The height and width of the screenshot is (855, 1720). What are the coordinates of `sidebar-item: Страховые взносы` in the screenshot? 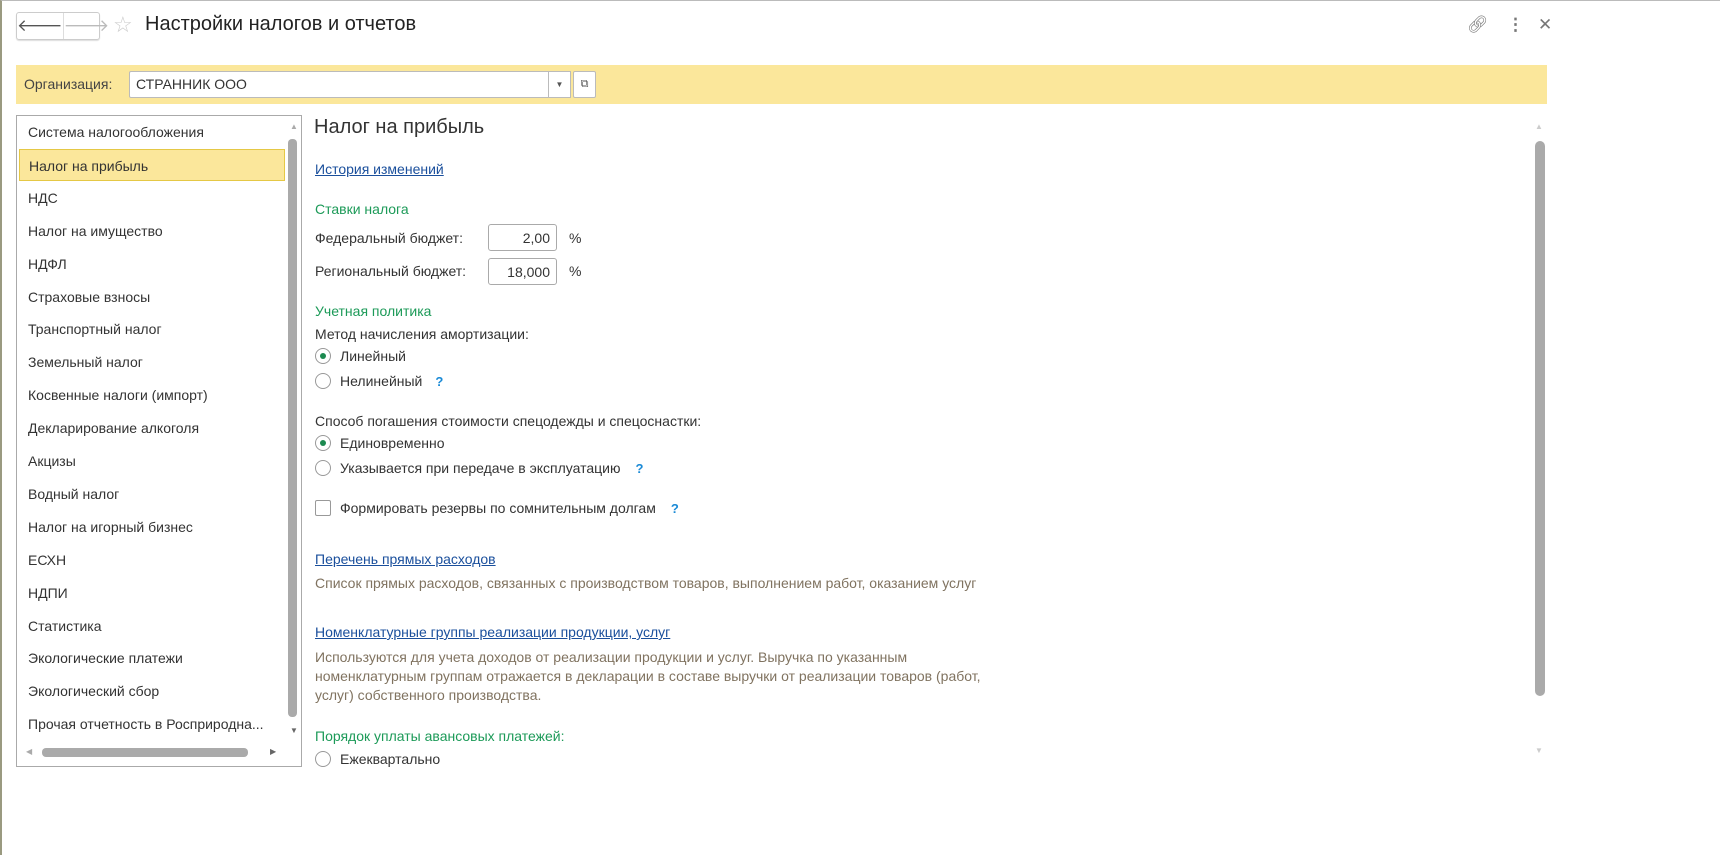 It's located at (152, 297).